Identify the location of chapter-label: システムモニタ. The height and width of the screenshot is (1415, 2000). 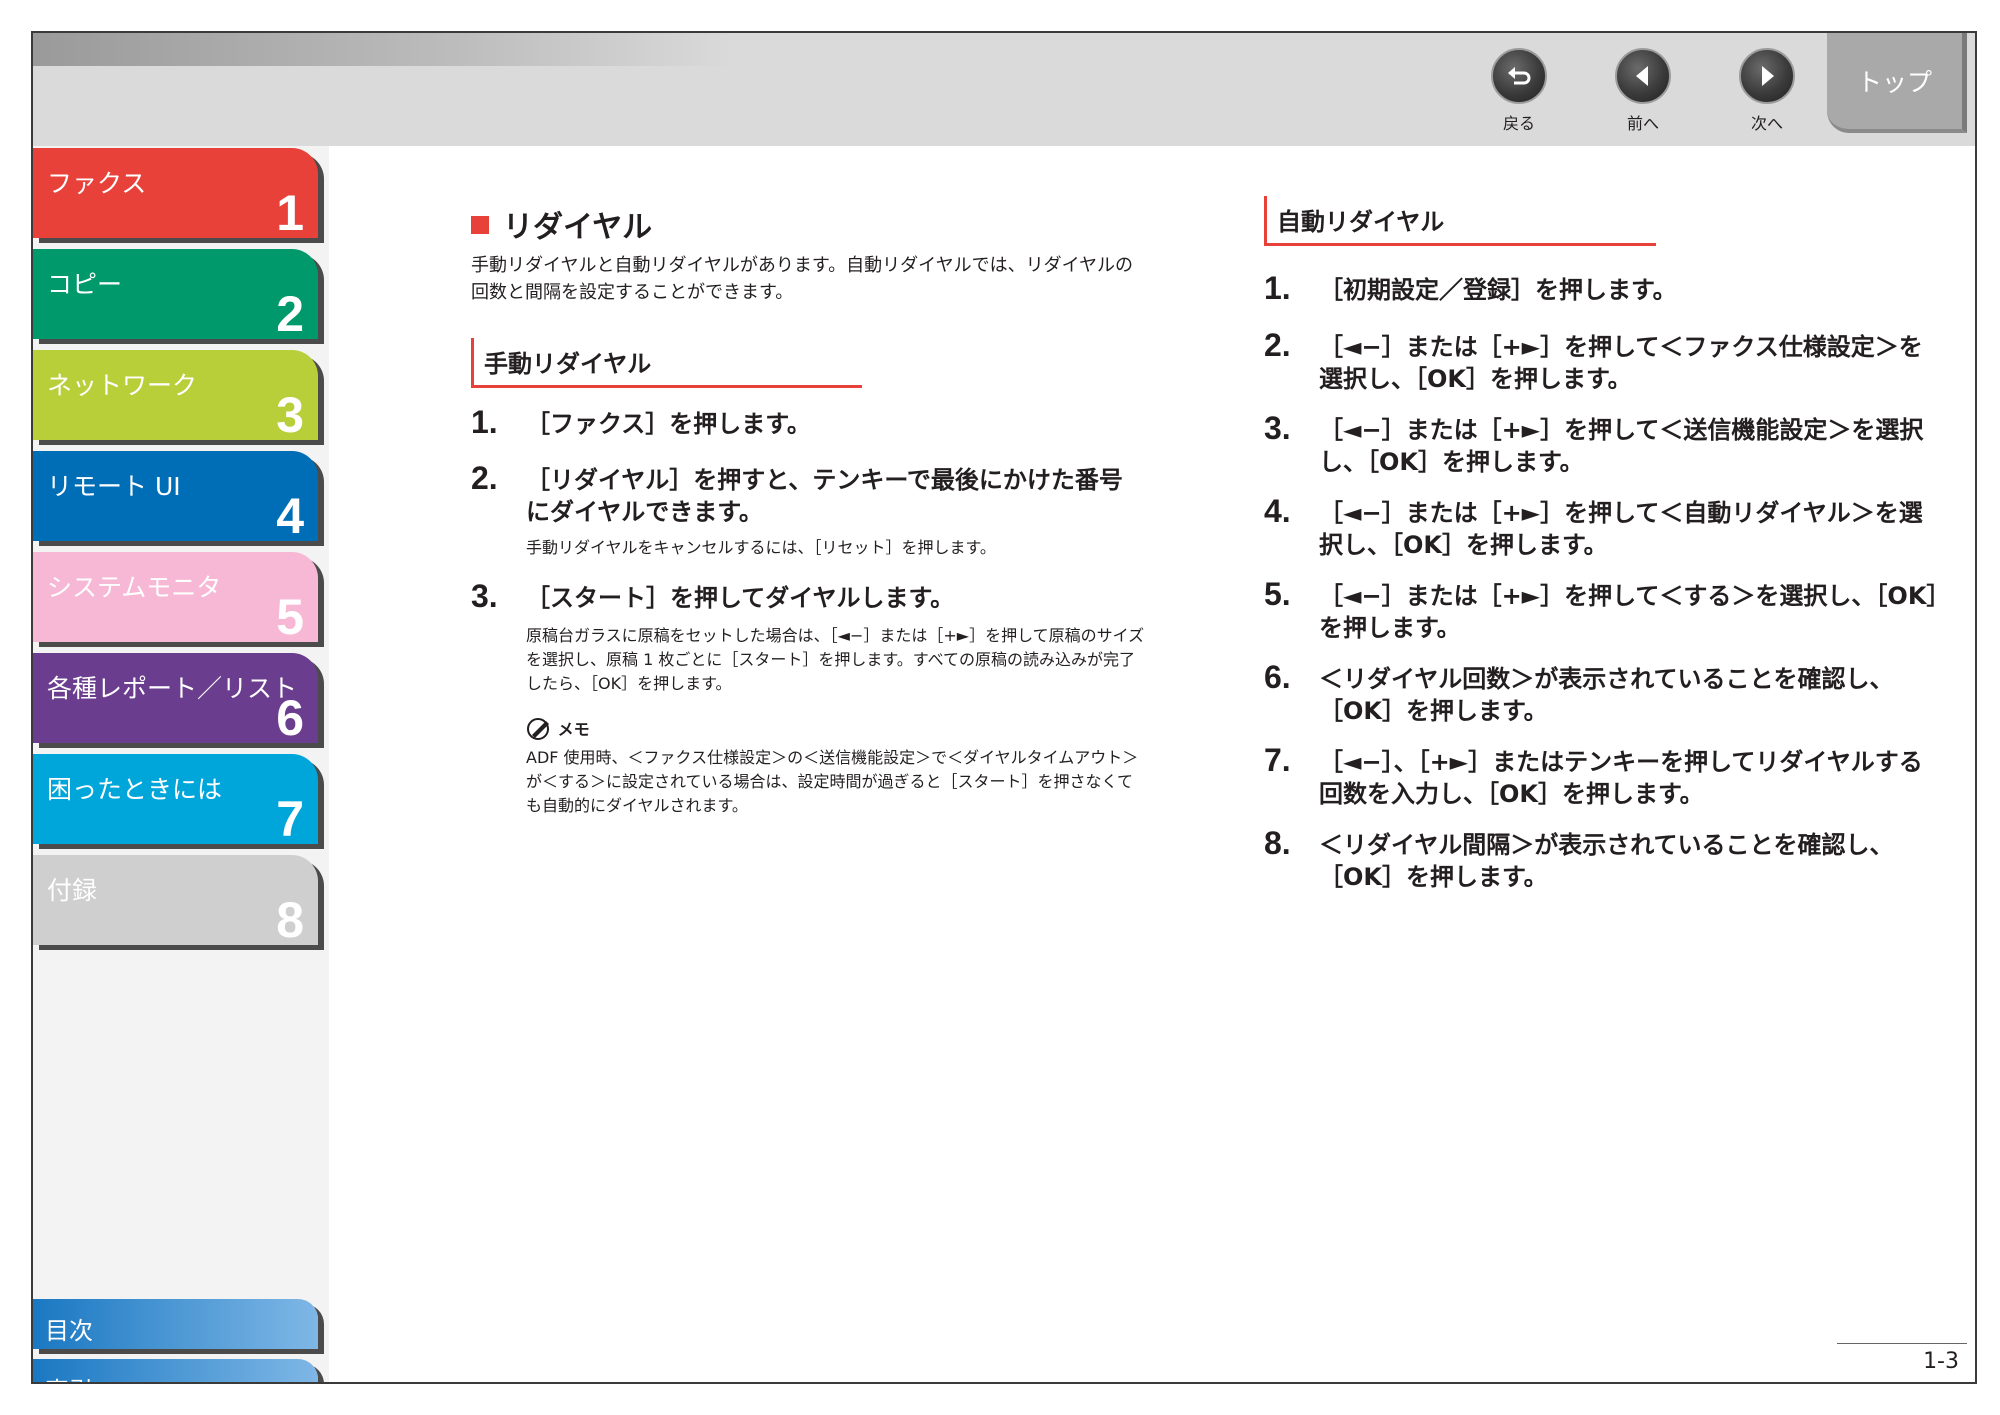
(134, 587).